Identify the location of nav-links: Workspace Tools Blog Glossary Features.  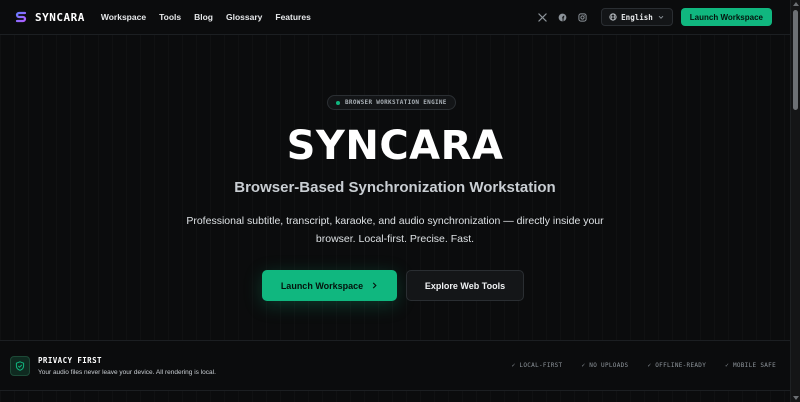
(206, 17).